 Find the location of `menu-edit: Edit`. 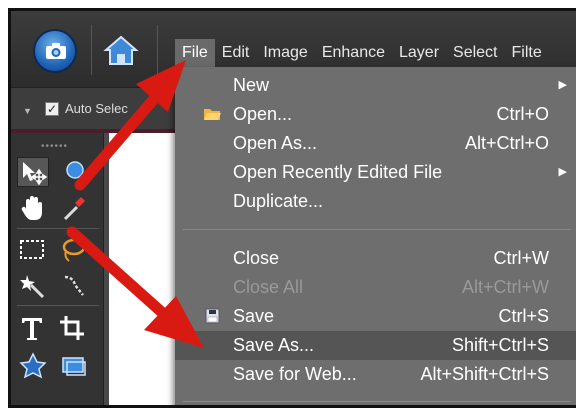

menu-edit: Edit is located at coordinates (236, 53).